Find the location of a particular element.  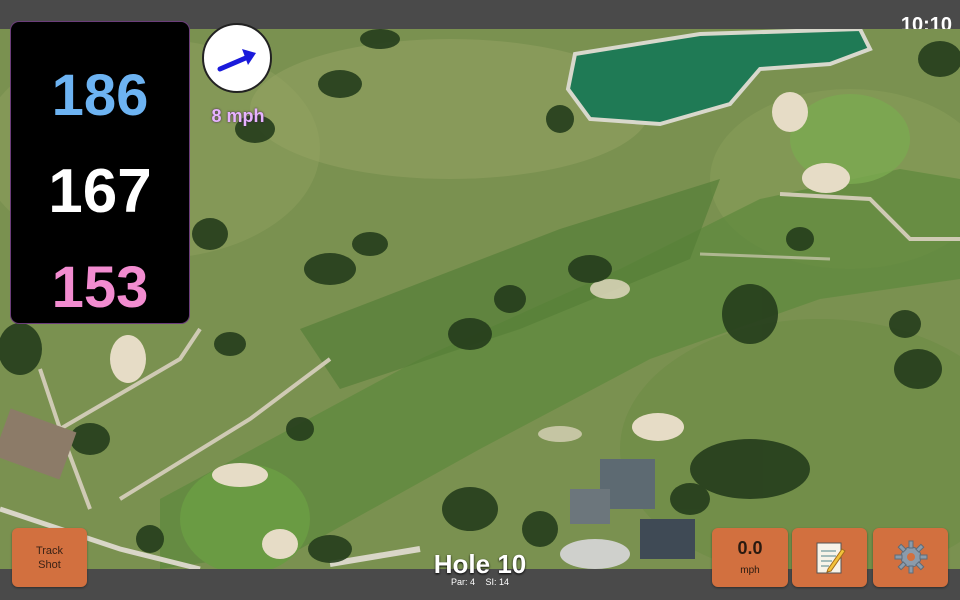

gear-icon is located at coordinates (911, 557).